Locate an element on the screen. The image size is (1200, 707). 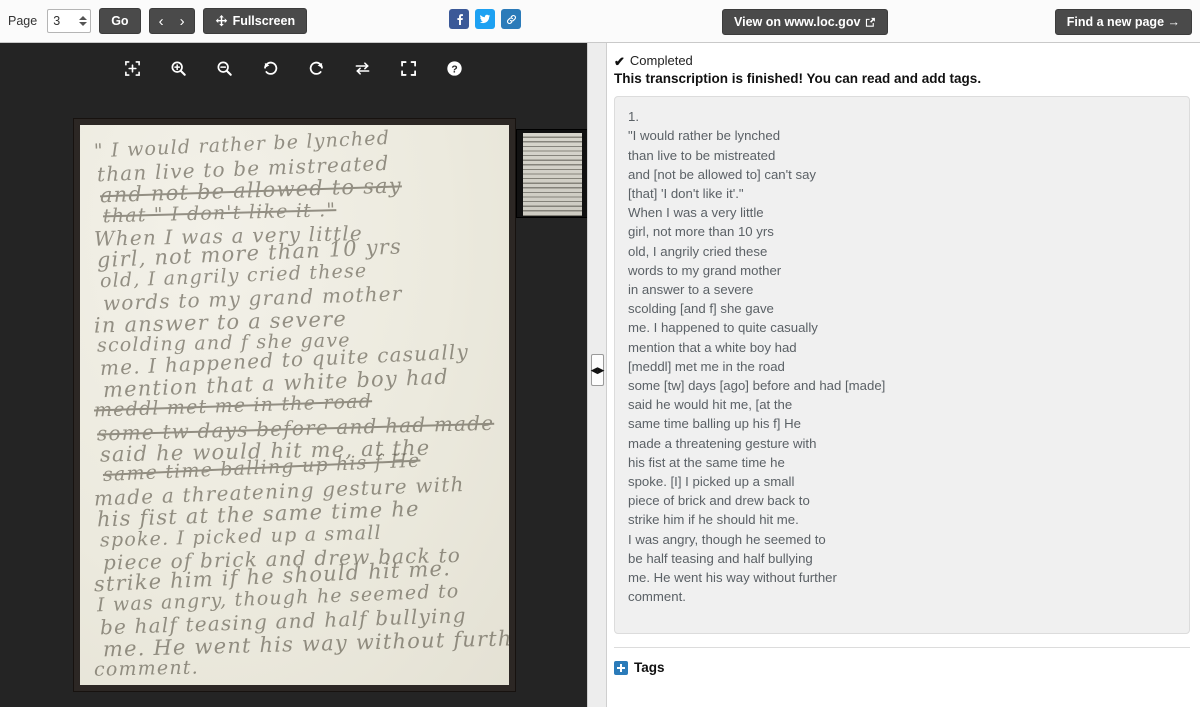
social-share-group is located at coordinates (485, 19).